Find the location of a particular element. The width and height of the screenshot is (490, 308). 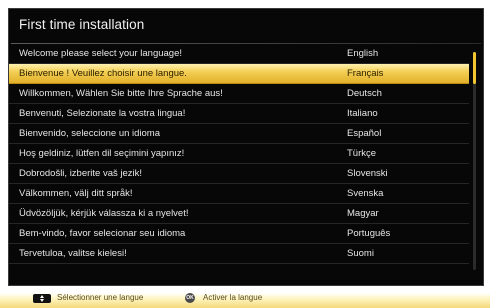

language-name: Deutsch is located at coordinates (364, 93).